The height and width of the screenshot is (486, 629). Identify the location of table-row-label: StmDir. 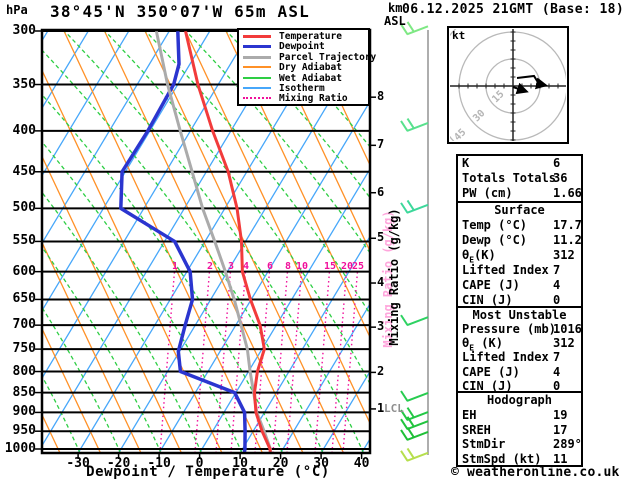
(484, 444).